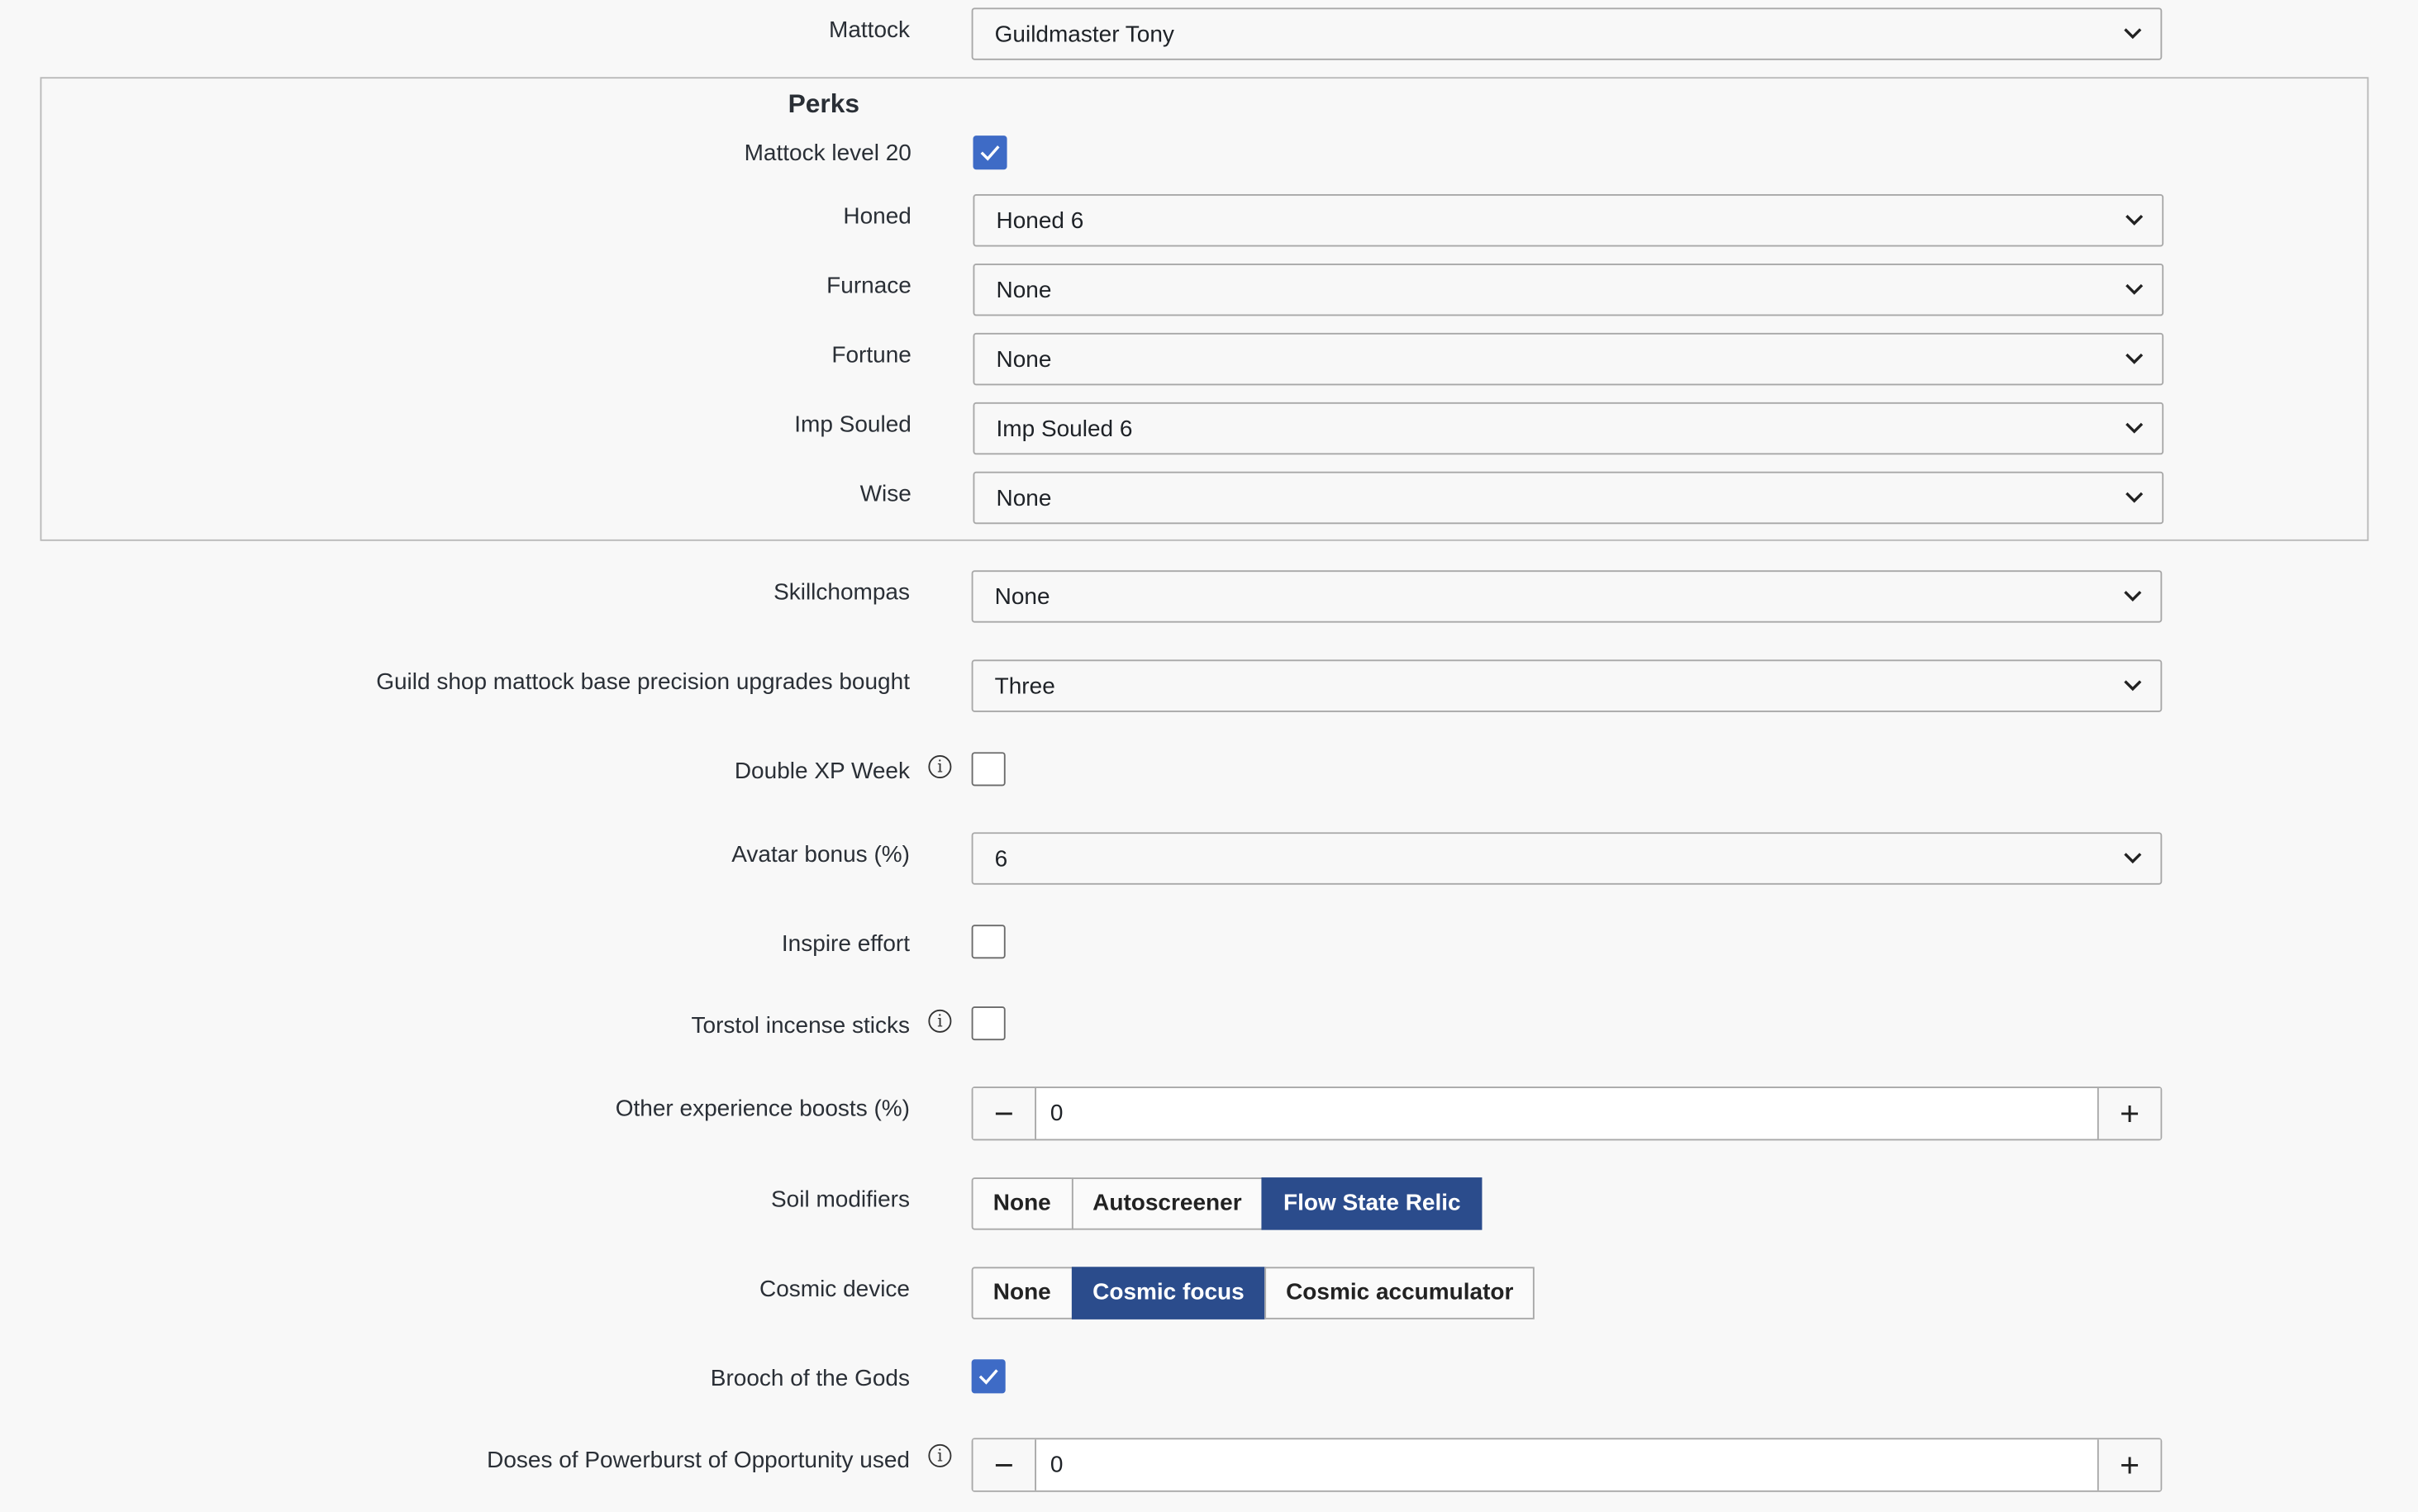 The image size is (2418, 1512). What do you see at coordinates (1024, 290) in the screenshot?
I see `furnace-select-value: None` at bounding box center [1024, 290].